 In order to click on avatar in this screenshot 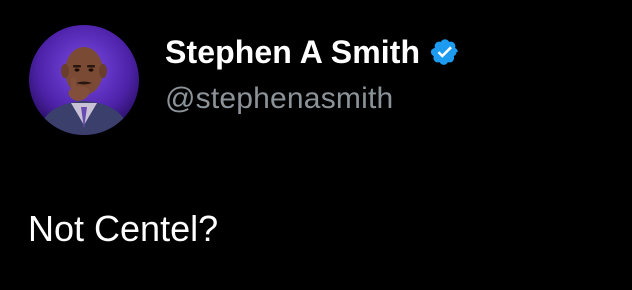, I will do `click(84, 80)`.